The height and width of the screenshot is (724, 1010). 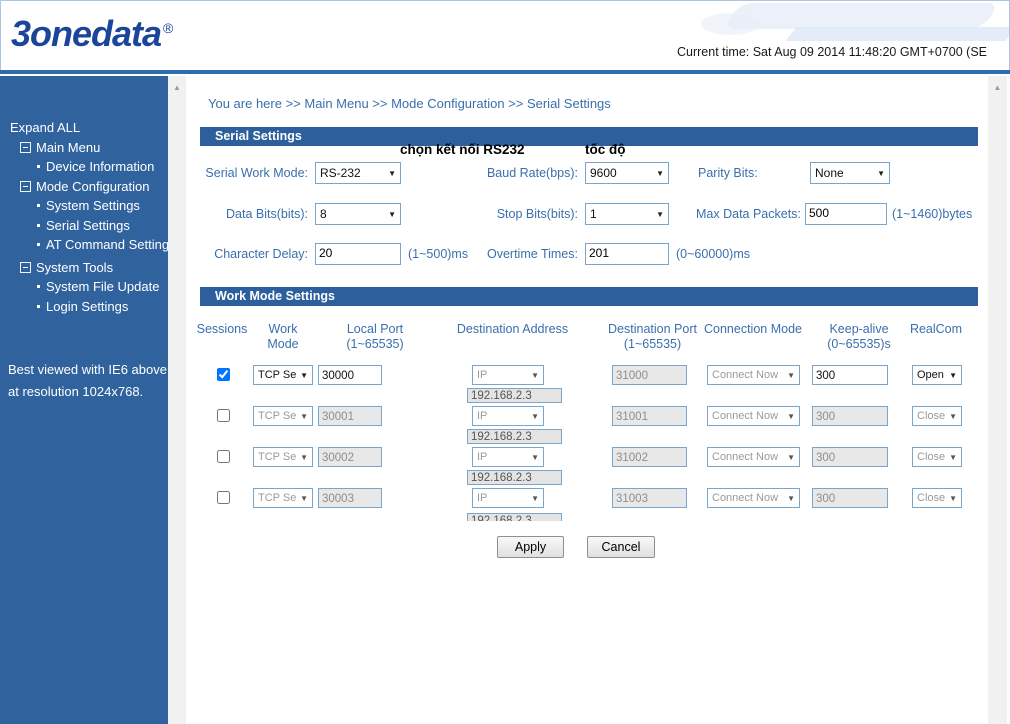 I want to click on sidebar-item-label: Mode Configuration, so click(x=93, y=186).